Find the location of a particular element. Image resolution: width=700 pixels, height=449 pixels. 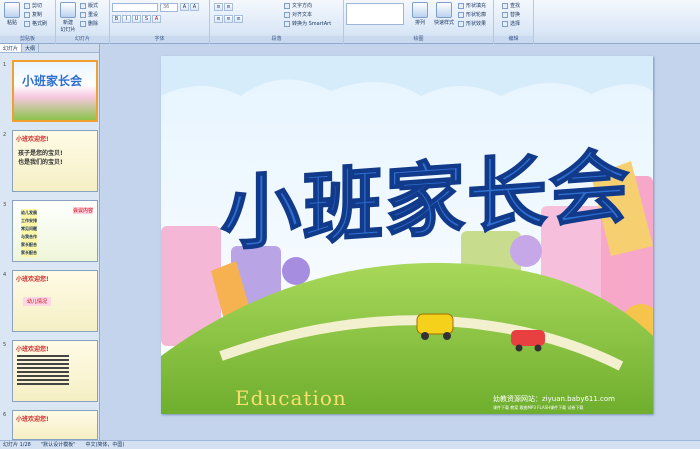

bullets-button: ≡ is located at coordinates (218, 7).